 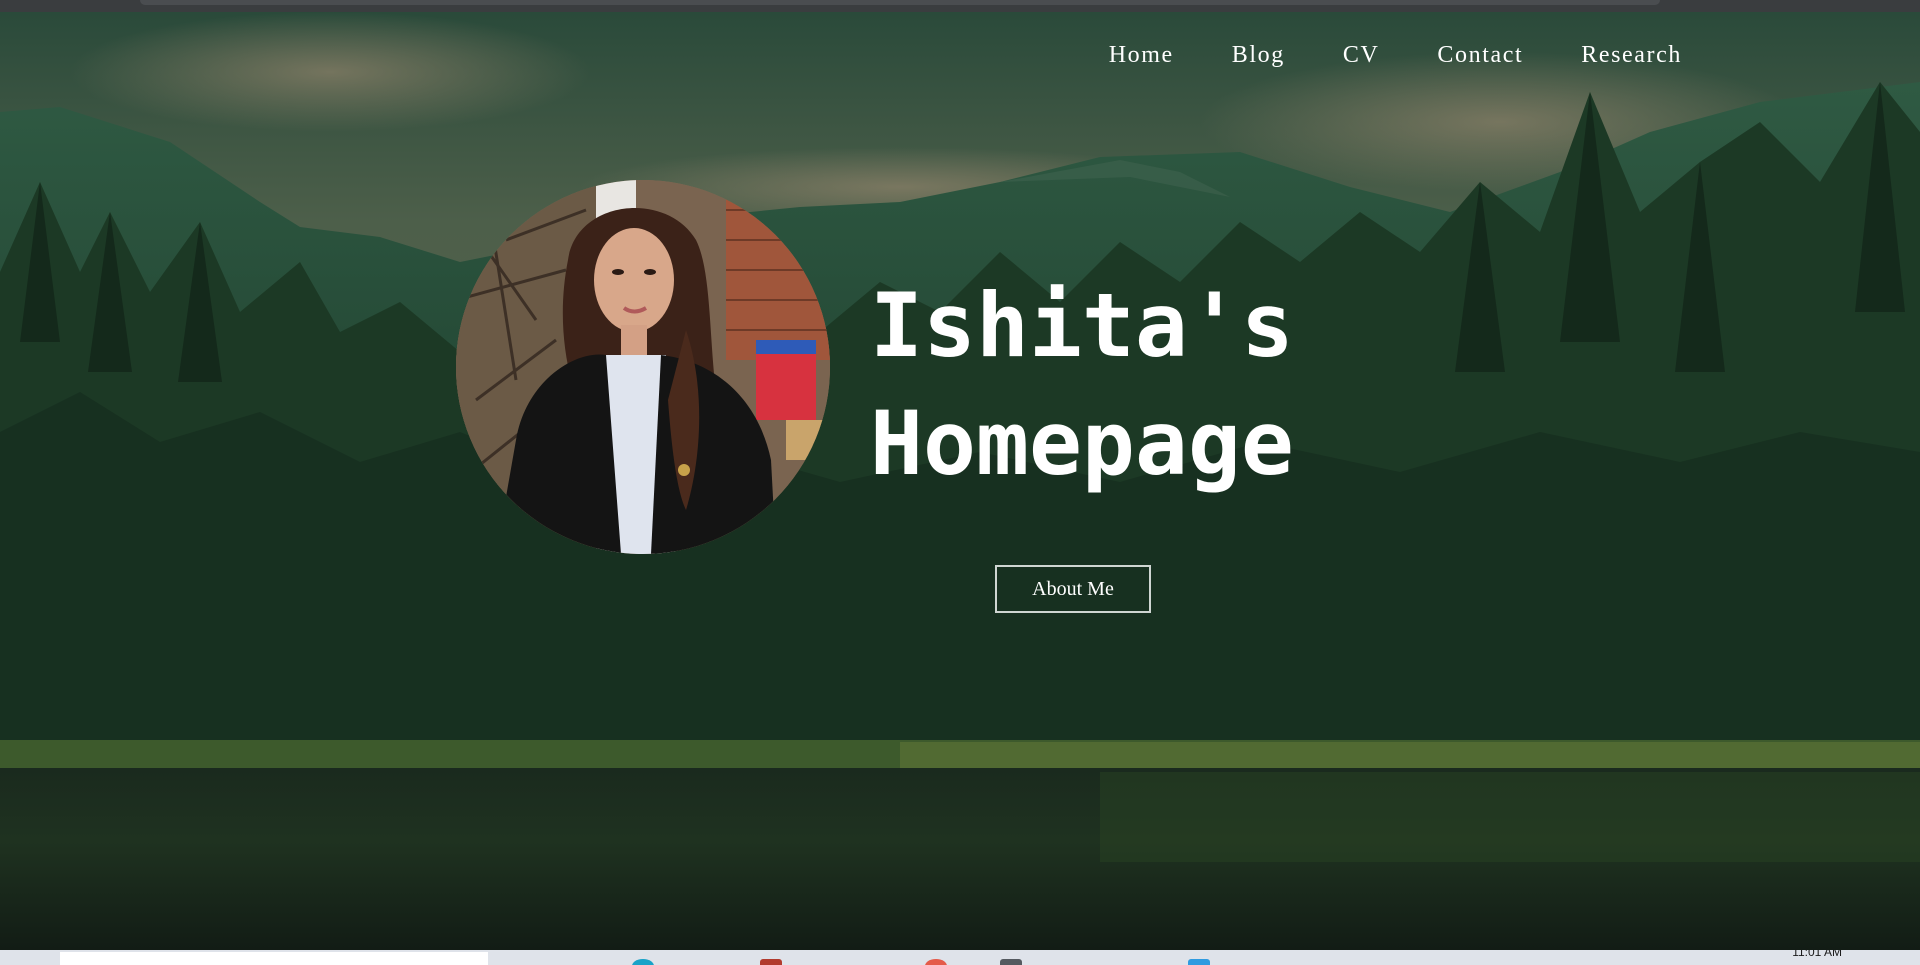 What do you see at coordinates (1110, 385) in the screenshot?
I see `page-title: Ishita's Homepage` at bounding box center [1110, 385].